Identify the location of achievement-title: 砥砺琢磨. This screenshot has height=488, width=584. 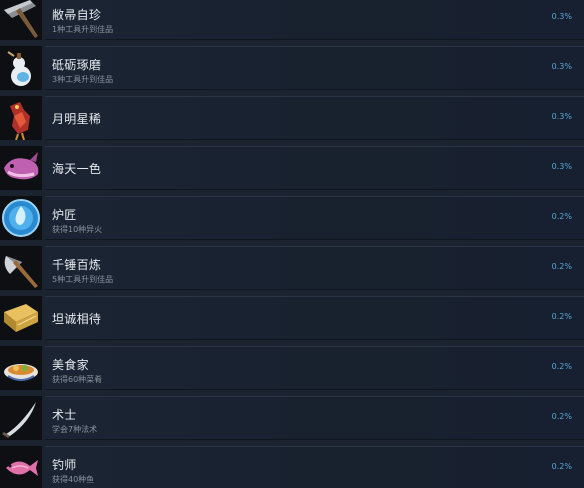
(77, 65).